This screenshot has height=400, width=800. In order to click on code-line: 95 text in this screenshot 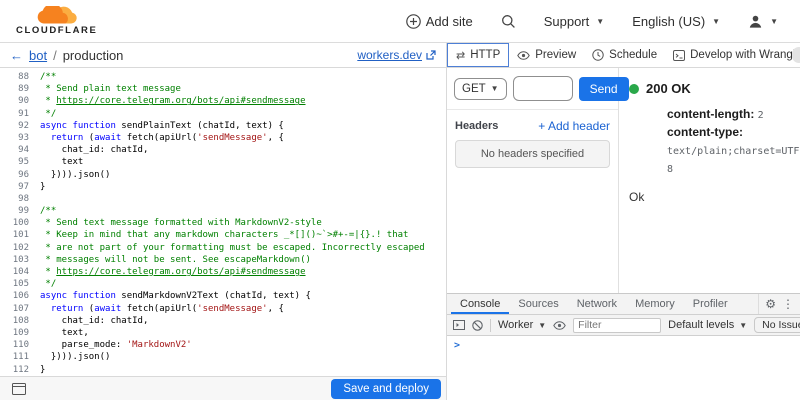, I will do `click(223, 162)`.